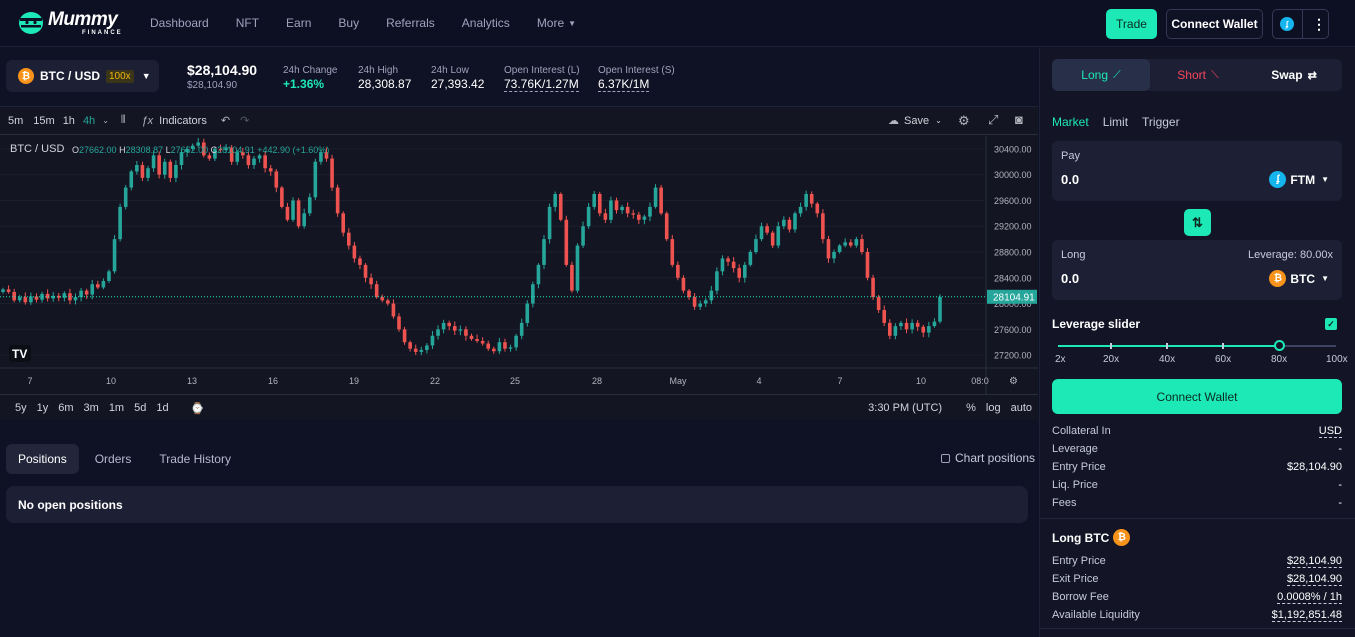 The width and height of the screenshot is (1355, 637). I want to click on pair-selector: ₿ BTC / USD 100x ▼, so click(82, 76).